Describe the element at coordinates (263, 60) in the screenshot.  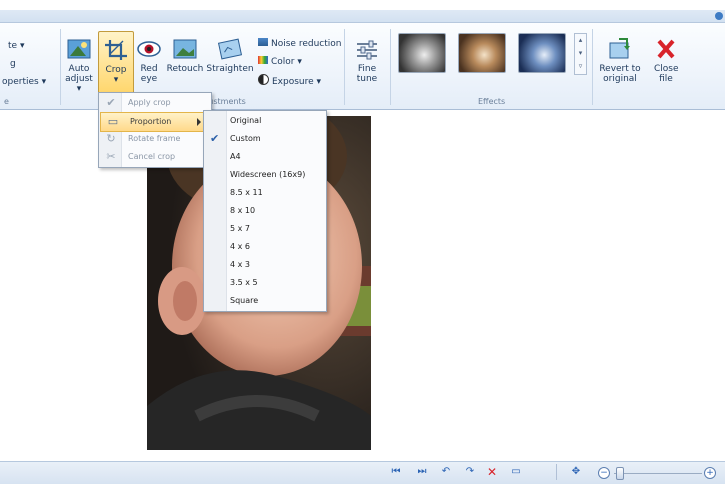
I see `color-icon` at that location.